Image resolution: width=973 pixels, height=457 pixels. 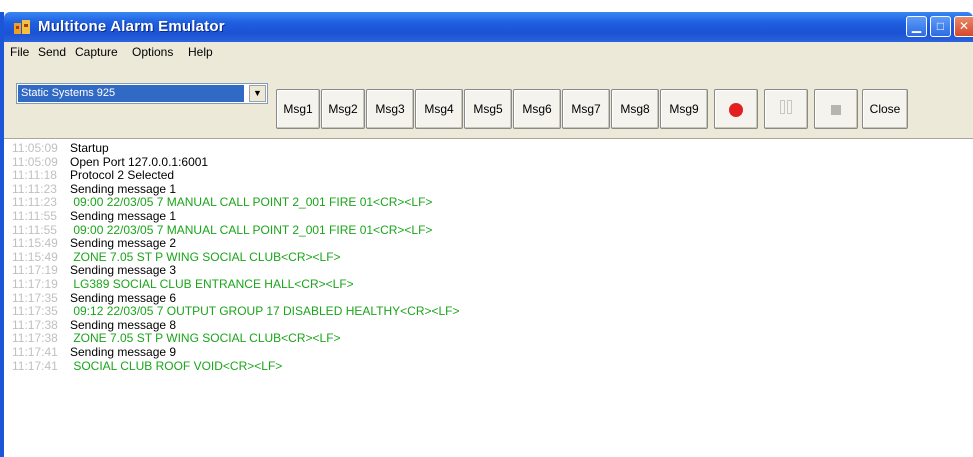 I want to click on log-entry: 11:17:38 Sending message 8, so click(x=489, y=325).